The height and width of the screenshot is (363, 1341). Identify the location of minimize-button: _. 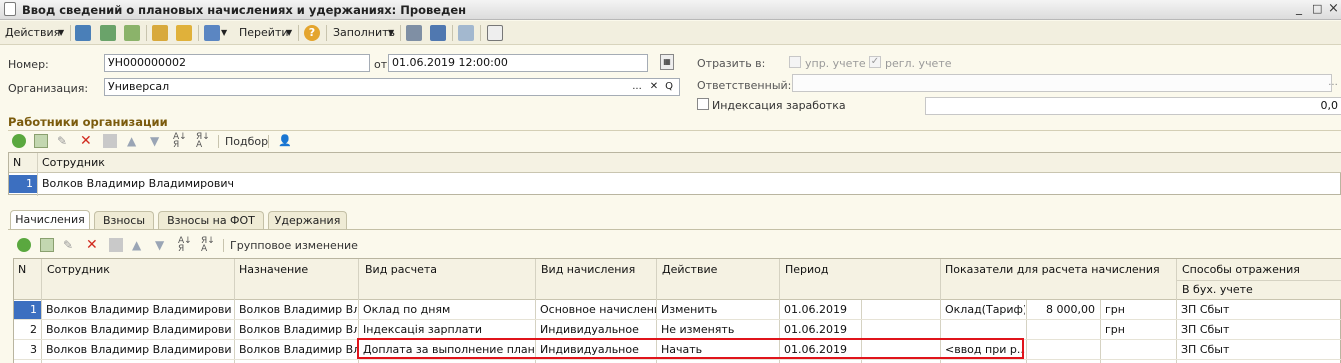
(1299, 8).